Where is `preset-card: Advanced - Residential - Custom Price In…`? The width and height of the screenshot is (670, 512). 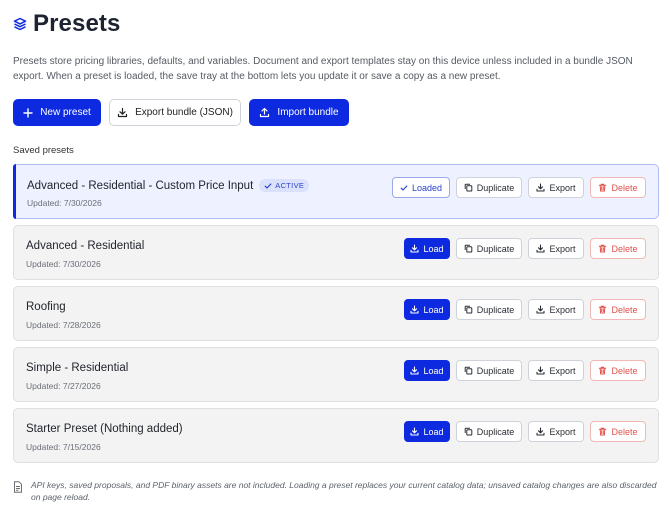 preset-card: Advanced - Residential - Custom Price In… is located at coordinates (336, 191).